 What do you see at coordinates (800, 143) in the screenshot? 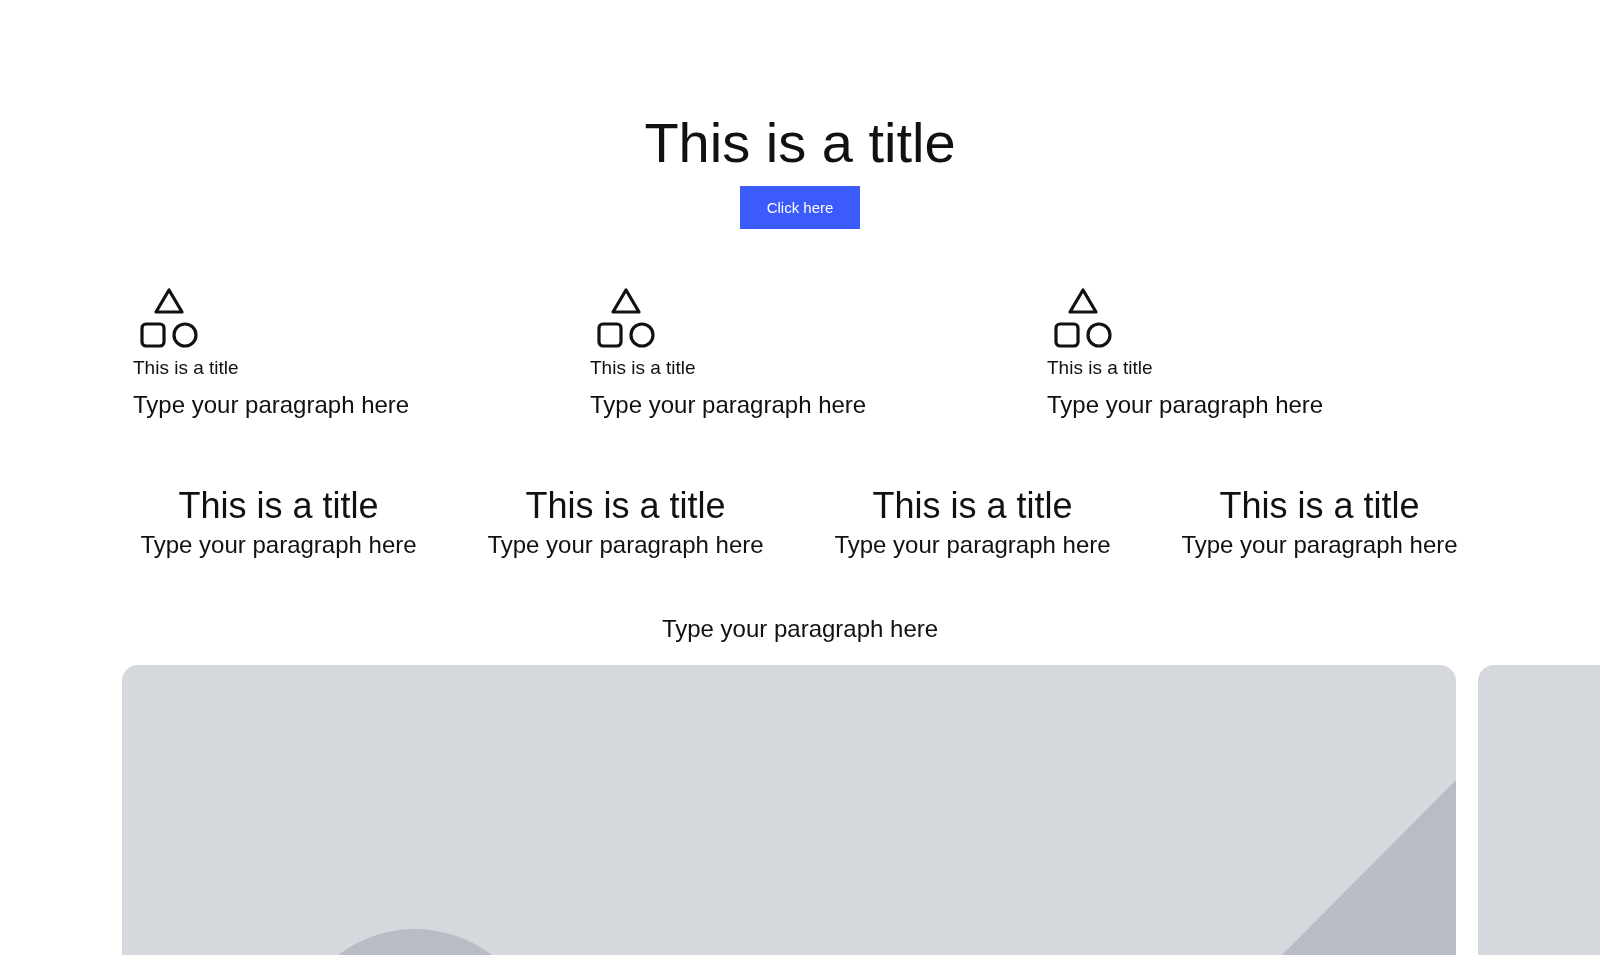
I see `hero-title: This is a title` at bounding box center [800, 143].